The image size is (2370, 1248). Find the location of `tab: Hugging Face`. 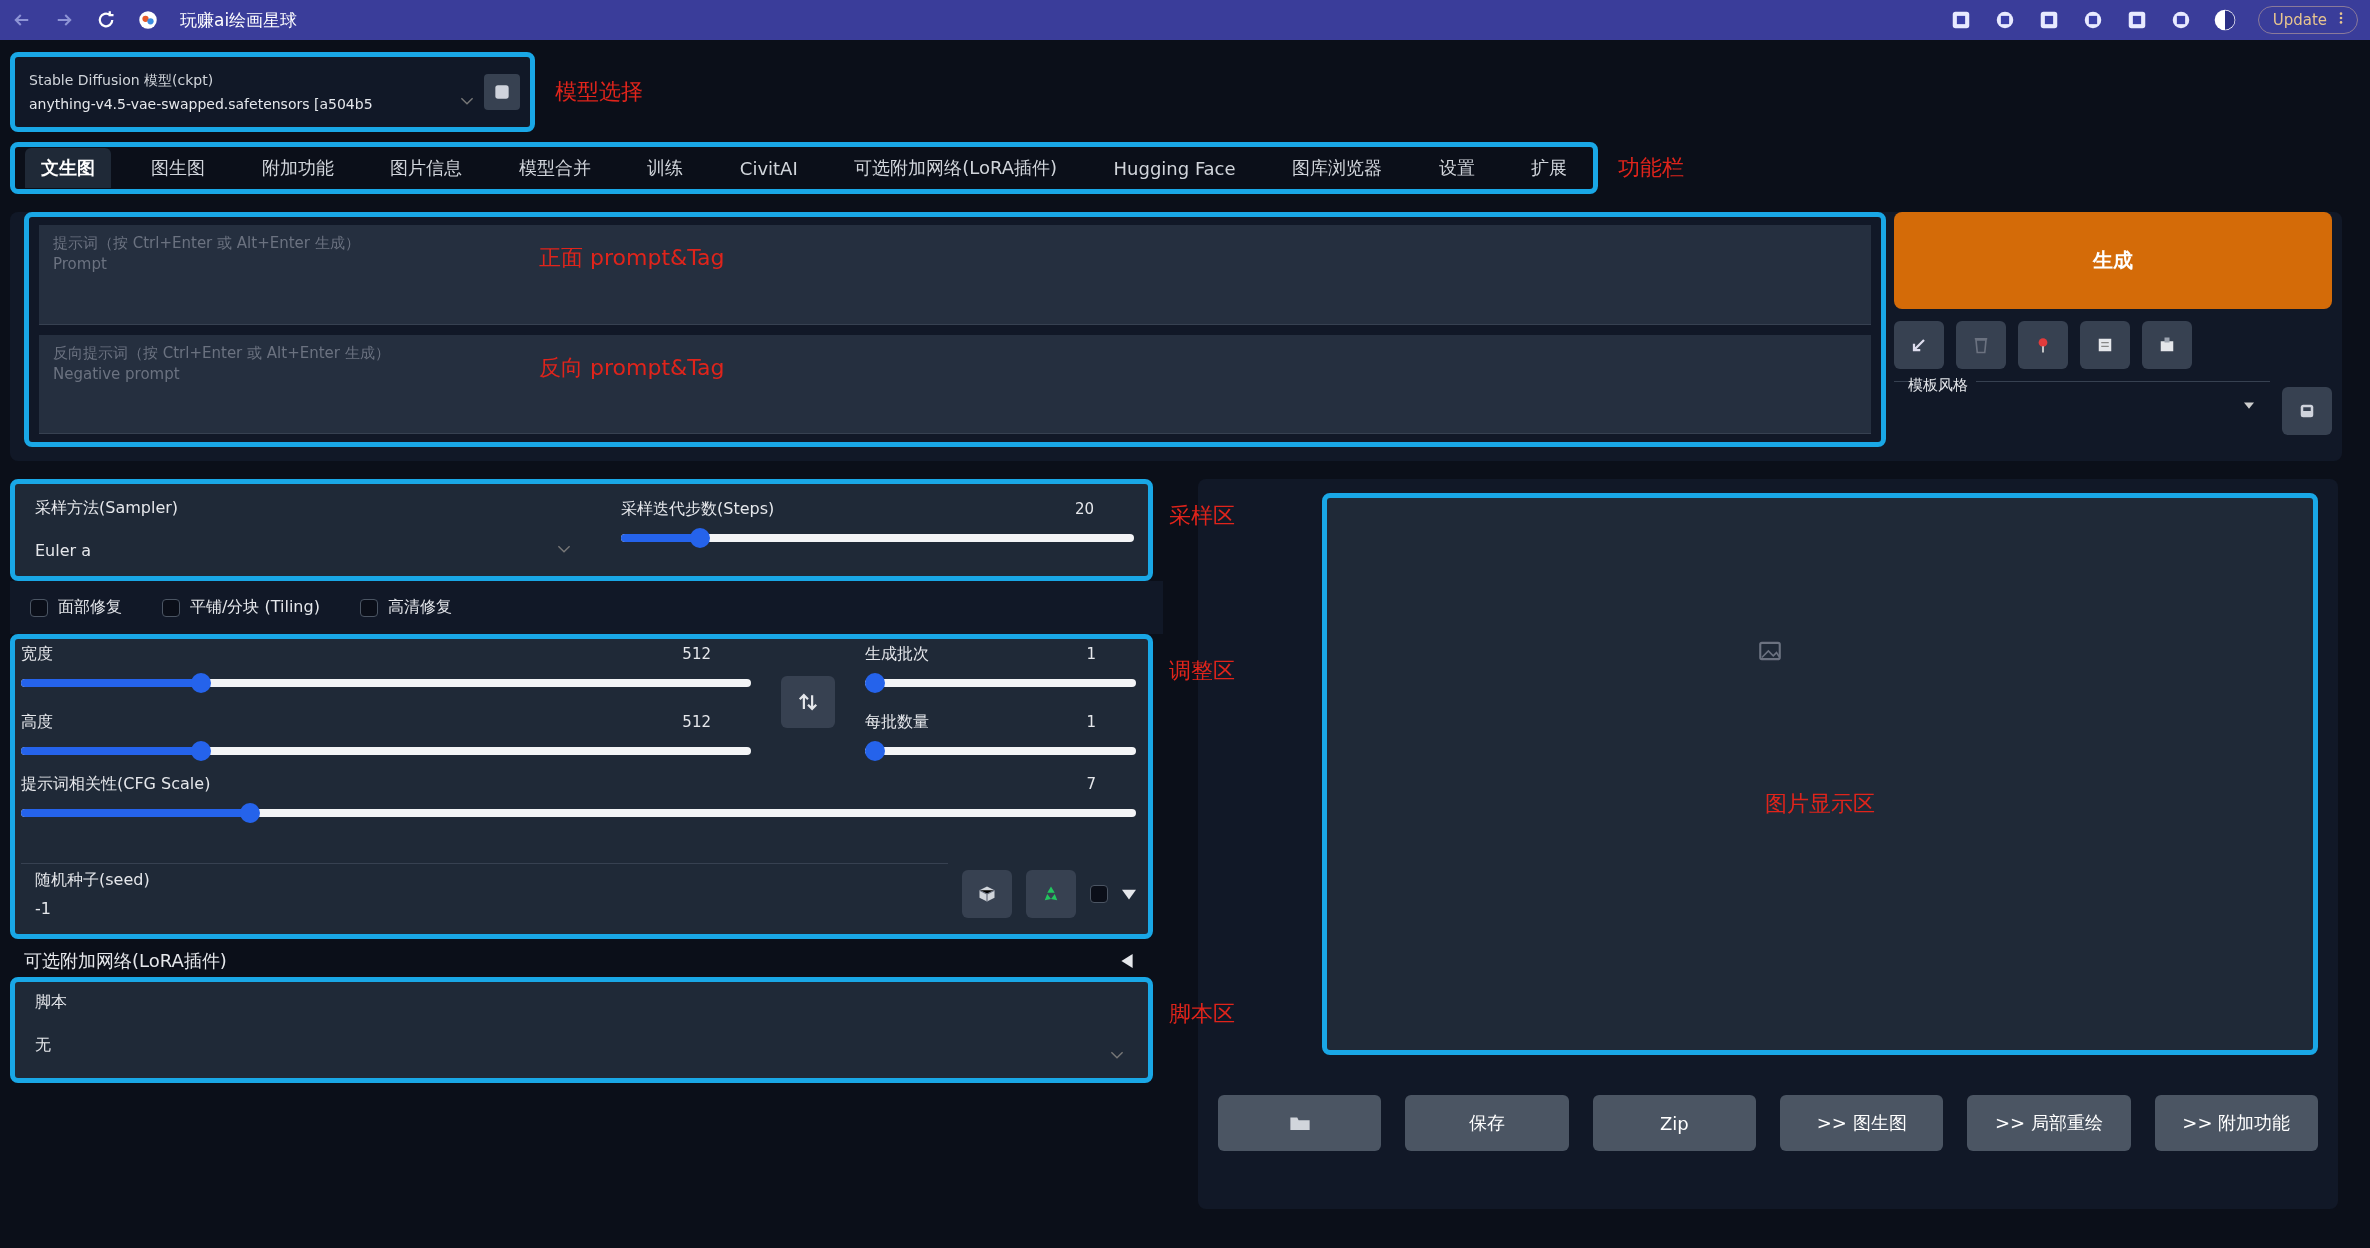

tab: Hugging Face is located at coordinates (1174, 168).